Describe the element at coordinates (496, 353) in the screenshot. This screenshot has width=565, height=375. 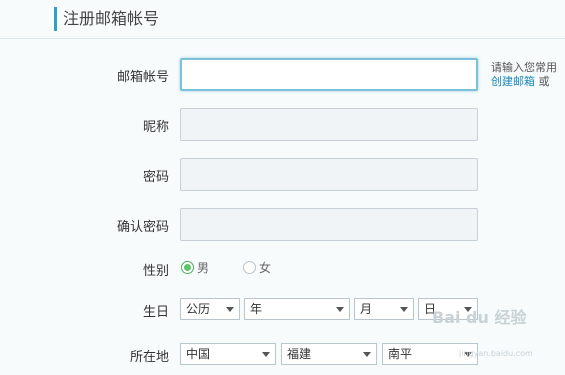
I see `watermark-url: jingyan.baidu.com` at that location.